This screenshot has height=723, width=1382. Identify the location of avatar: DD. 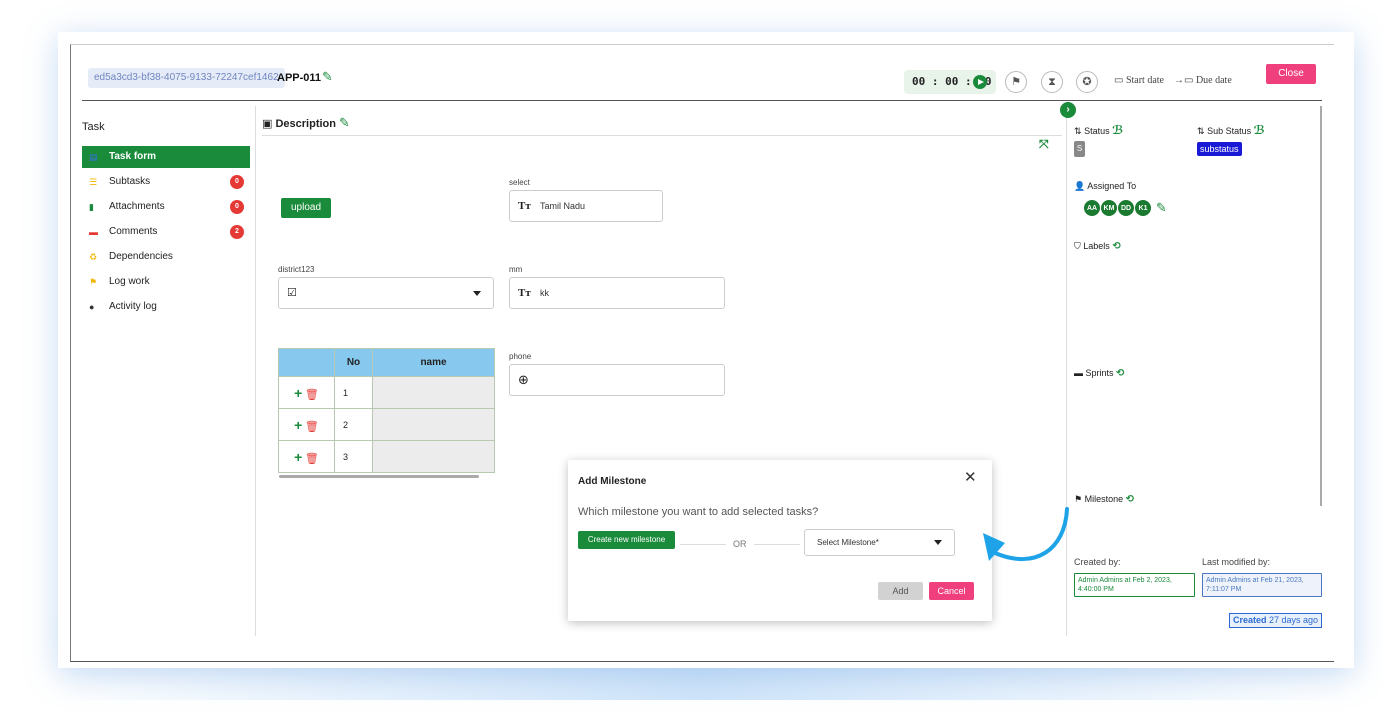
(1126, 208).